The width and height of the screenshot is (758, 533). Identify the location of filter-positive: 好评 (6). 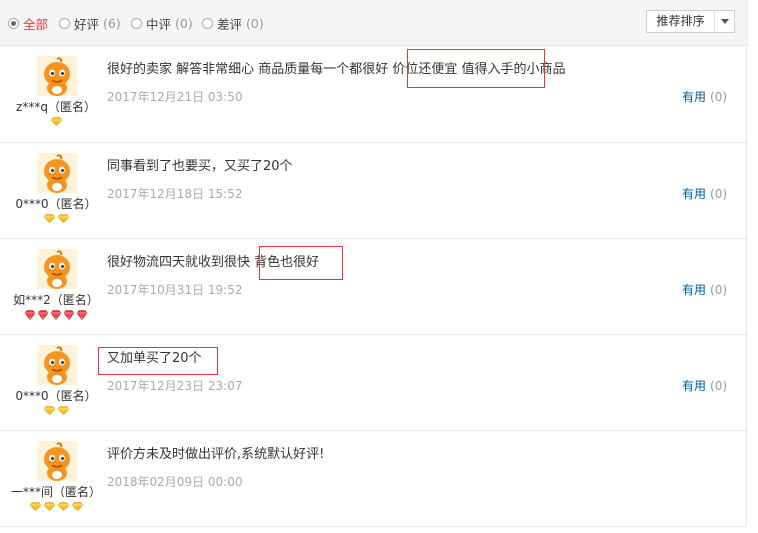
(90, 23).